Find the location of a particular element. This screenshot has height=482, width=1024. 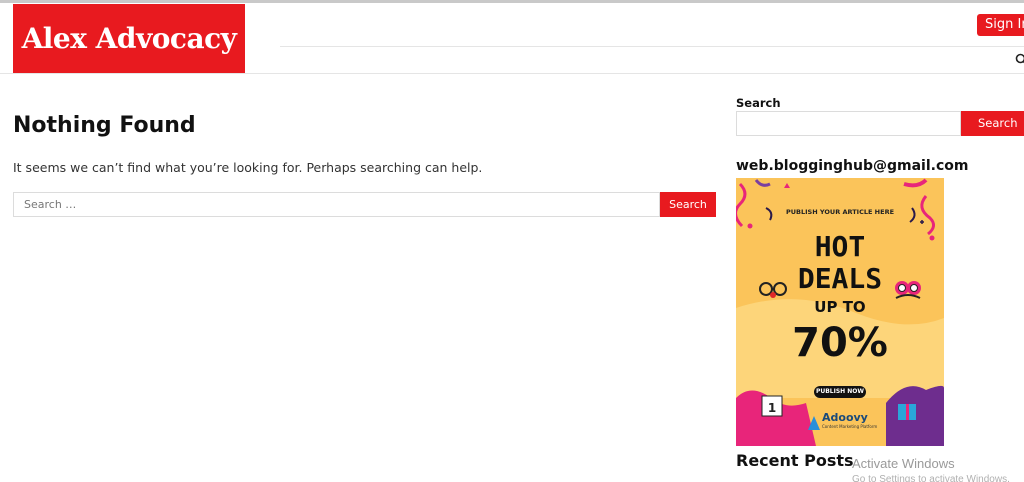

header-divider is located at coordinates (652, 46).